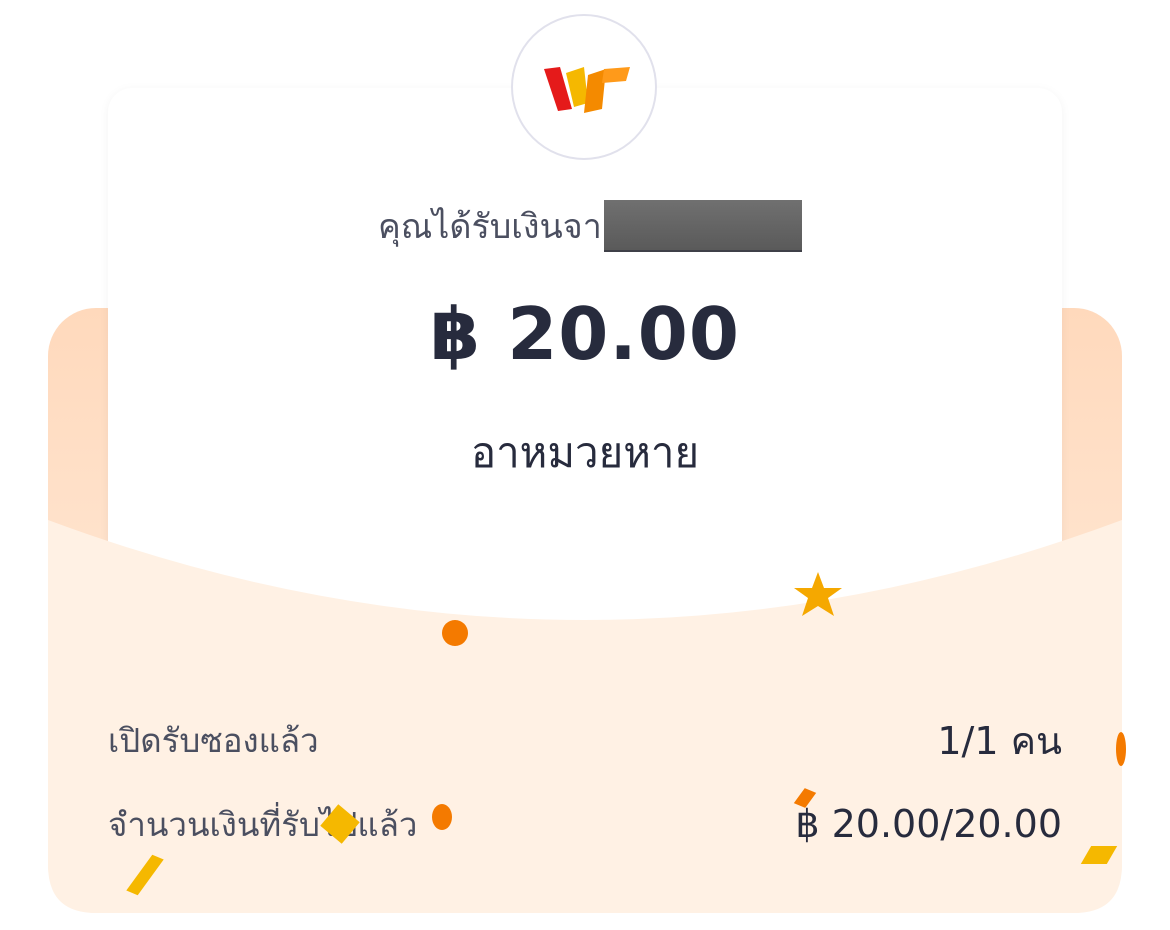  Describe the element at coordinates (585, 824) in the screenshot. I see `received-amount-row: จำนวนเงินที่รับไปแล้ว ฿ 20.00/20.00` at that location.